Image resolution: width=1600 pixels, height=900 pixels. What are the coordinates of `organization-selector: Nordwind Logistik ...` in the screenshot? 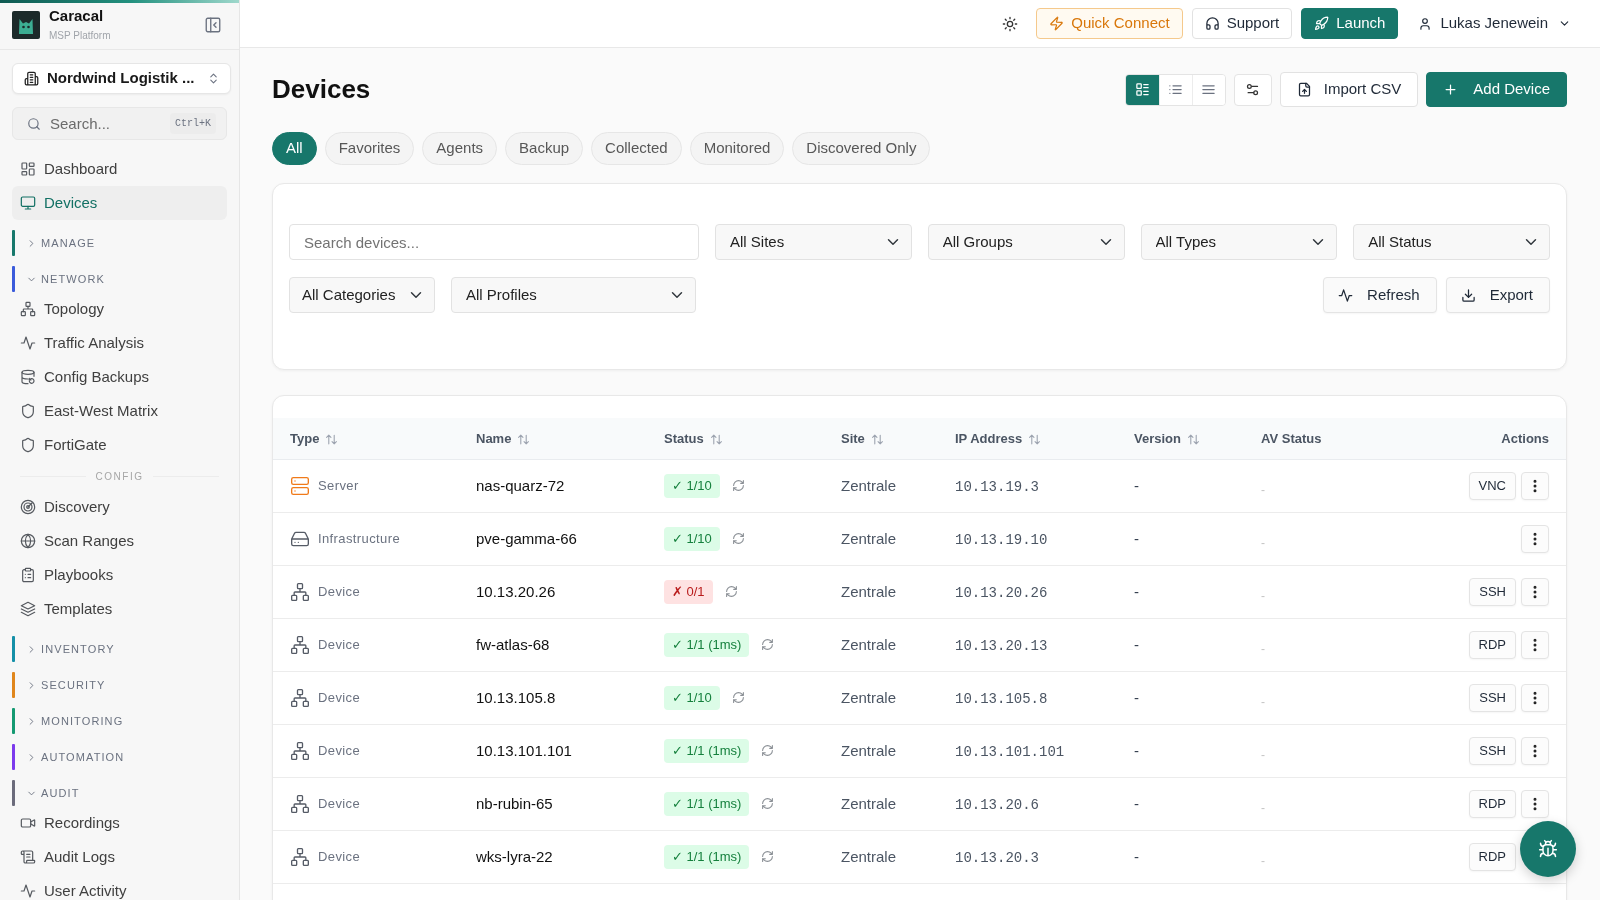 It's located at (121, 78).